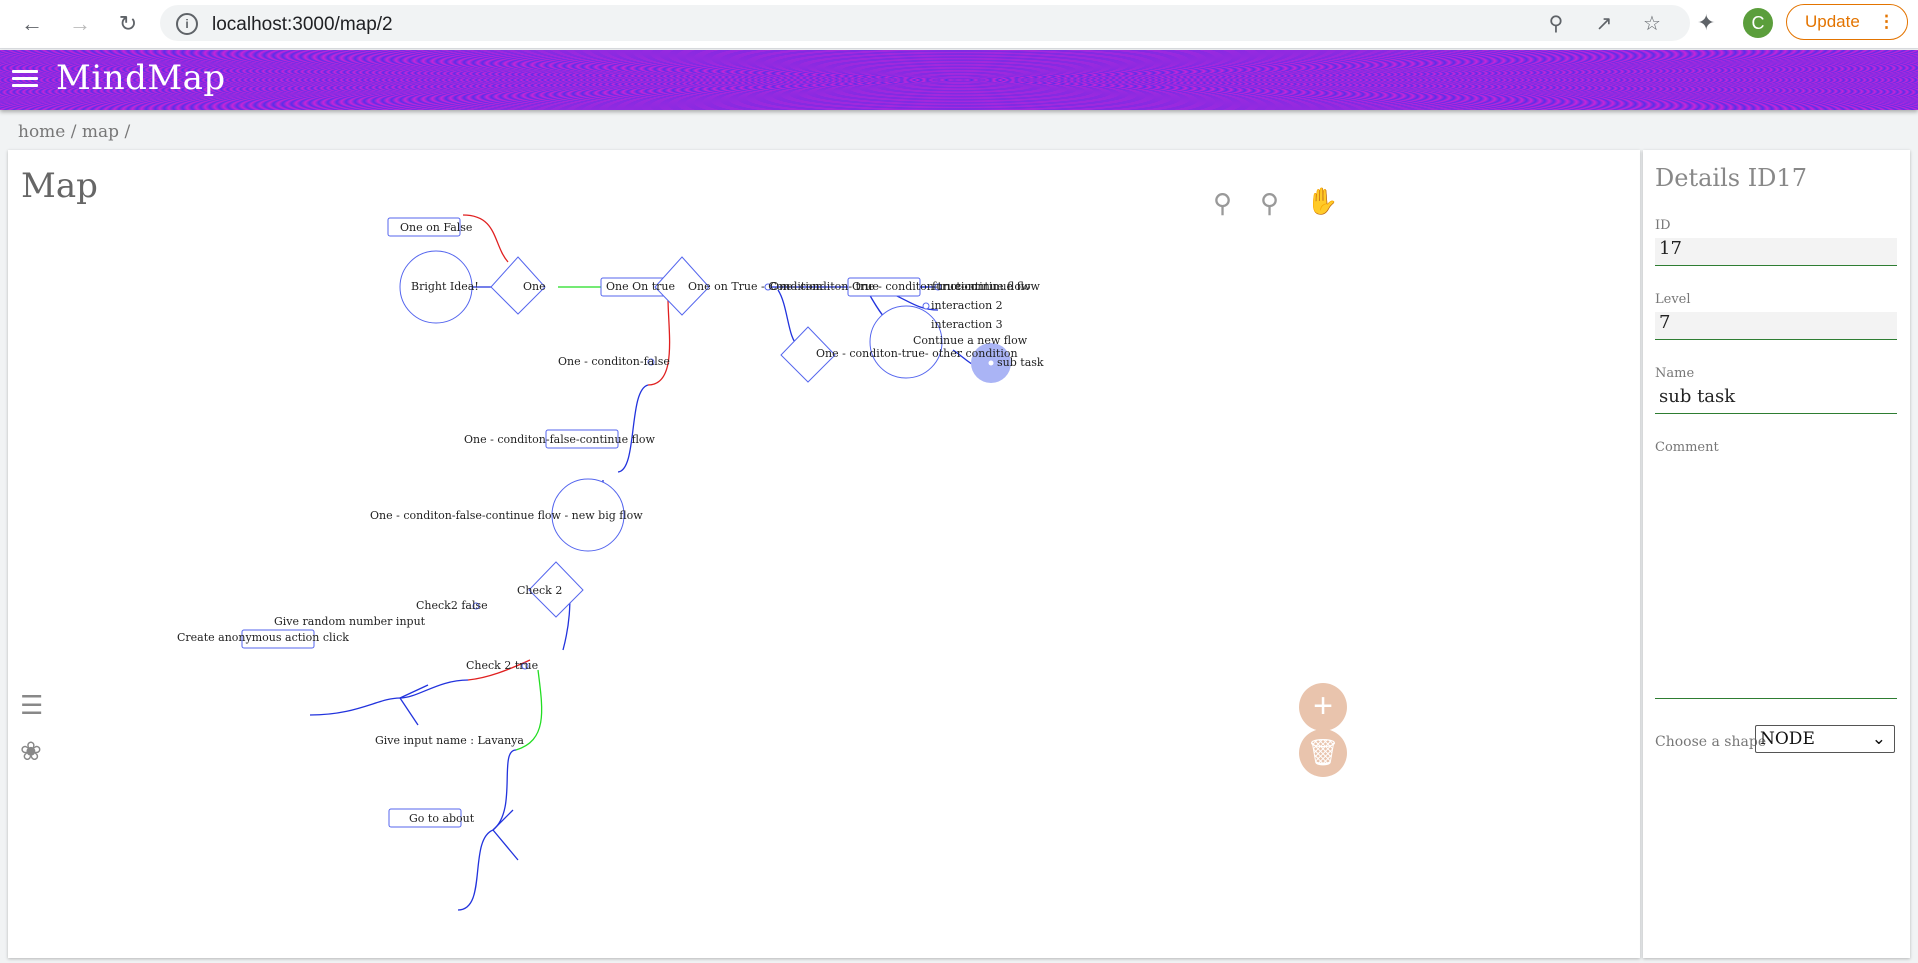 The height and width of the screenshot is (963, 1918). What do you see at coordinates (917, 353) in the screenshot?
I see `label-other-condition: One - conditon-true- other condition` at bounding box center [917, 353].